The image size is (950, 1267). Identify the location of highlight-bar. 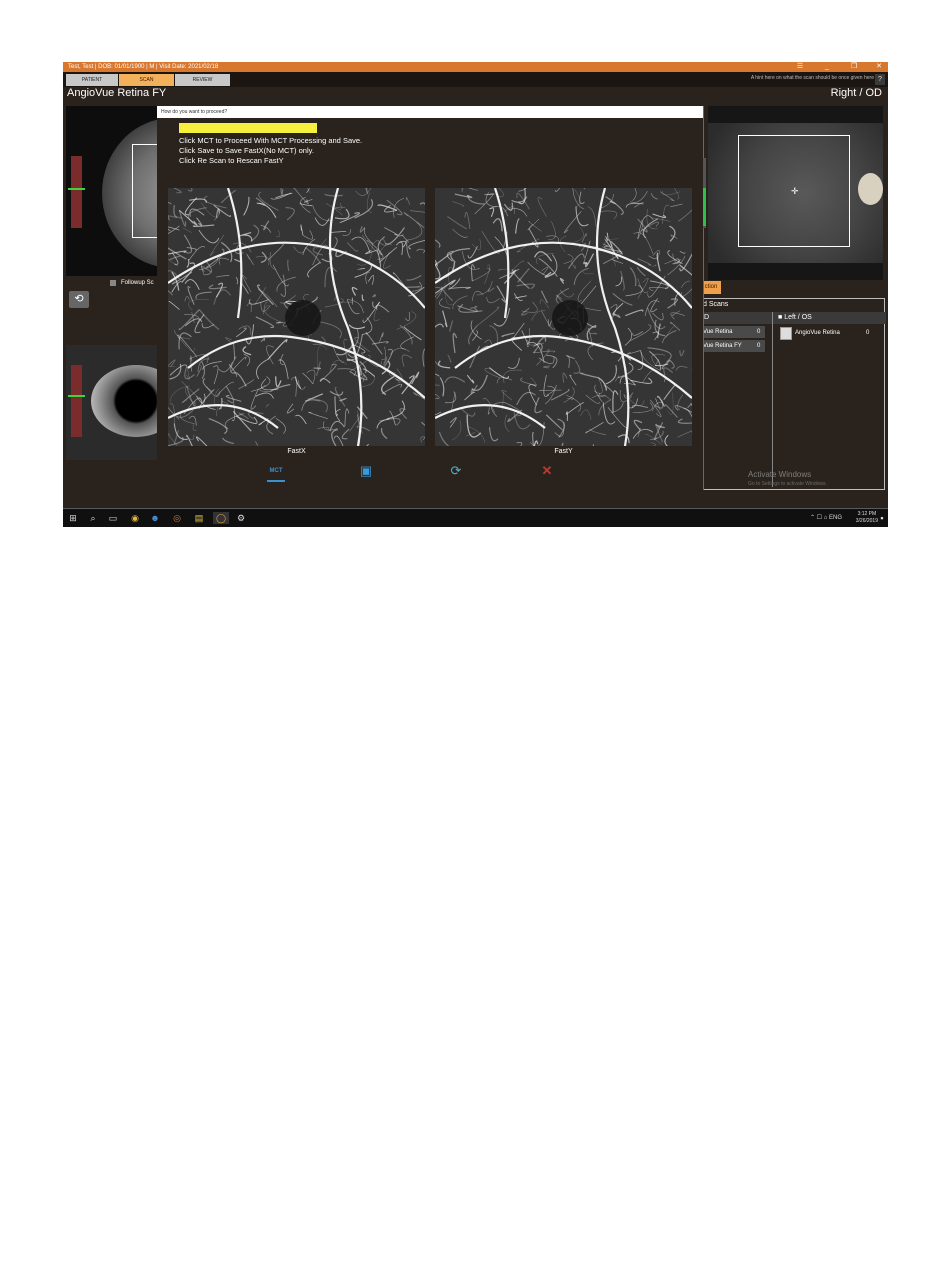
(248, 128).